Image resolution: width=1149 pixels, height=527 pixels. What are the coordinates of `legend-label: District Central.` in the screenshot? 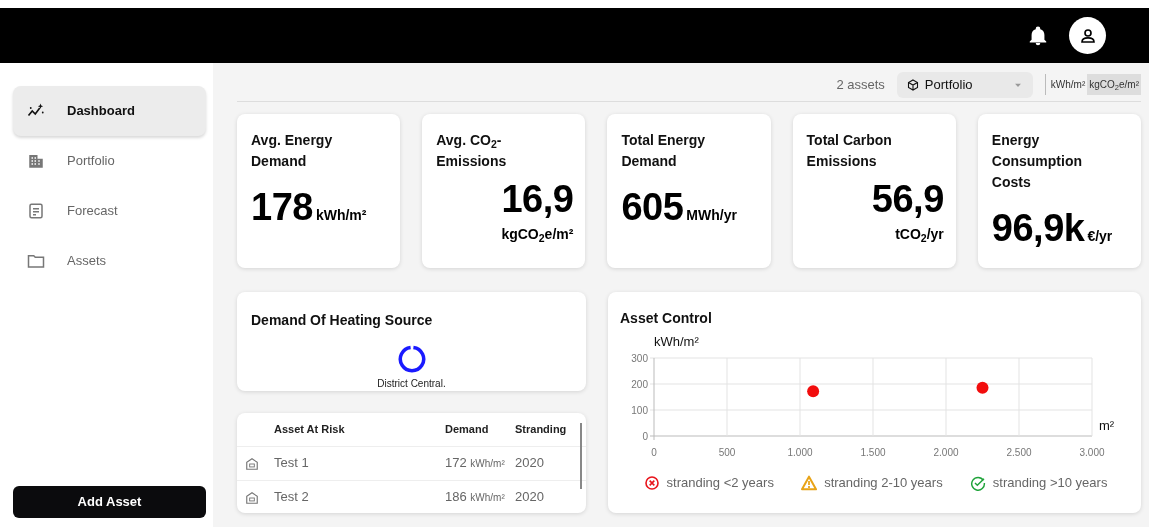 It's located at (411, 384).